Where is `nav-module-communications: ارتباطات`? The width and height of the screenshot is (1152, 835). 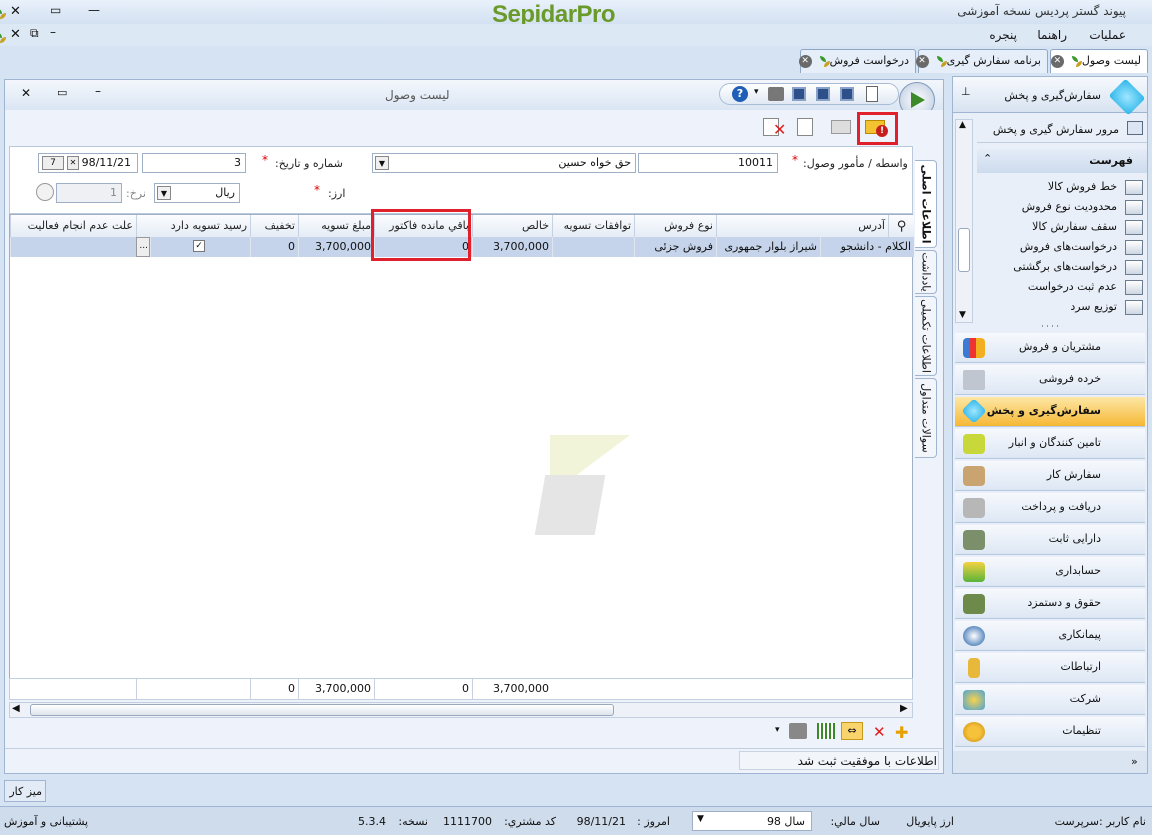 nav-module-communications: ارتباطات is located at coordinates (1050, 668).